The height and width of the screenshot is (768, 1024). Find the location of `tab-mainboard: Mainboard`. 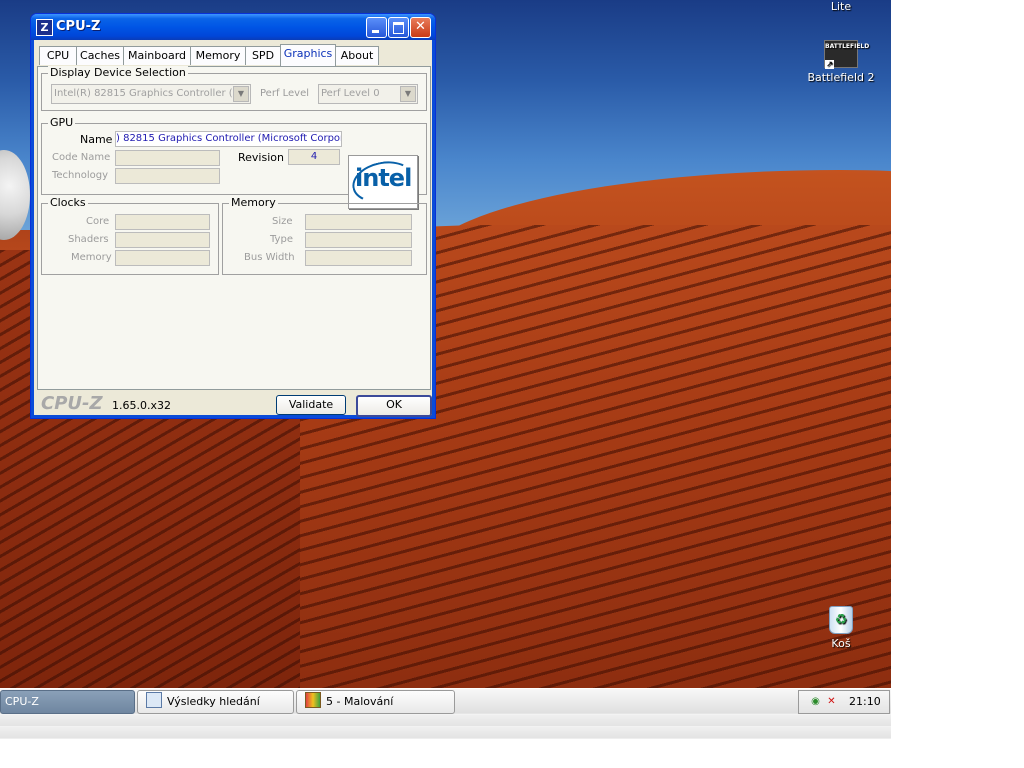

tab-mainboard: Mainboard is located at coordinates (157, 55).